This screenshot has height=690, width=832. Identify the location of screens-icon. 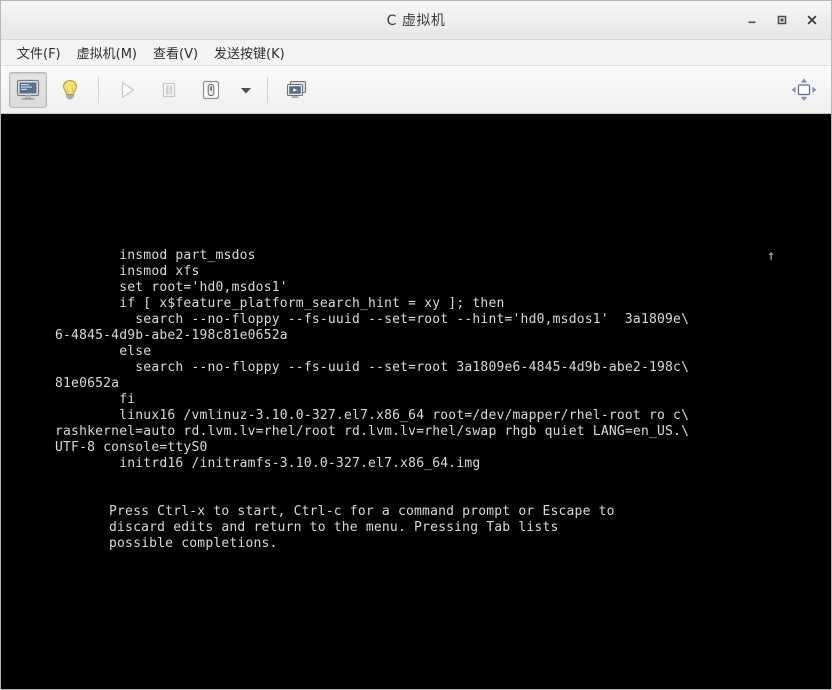
(296, 89).